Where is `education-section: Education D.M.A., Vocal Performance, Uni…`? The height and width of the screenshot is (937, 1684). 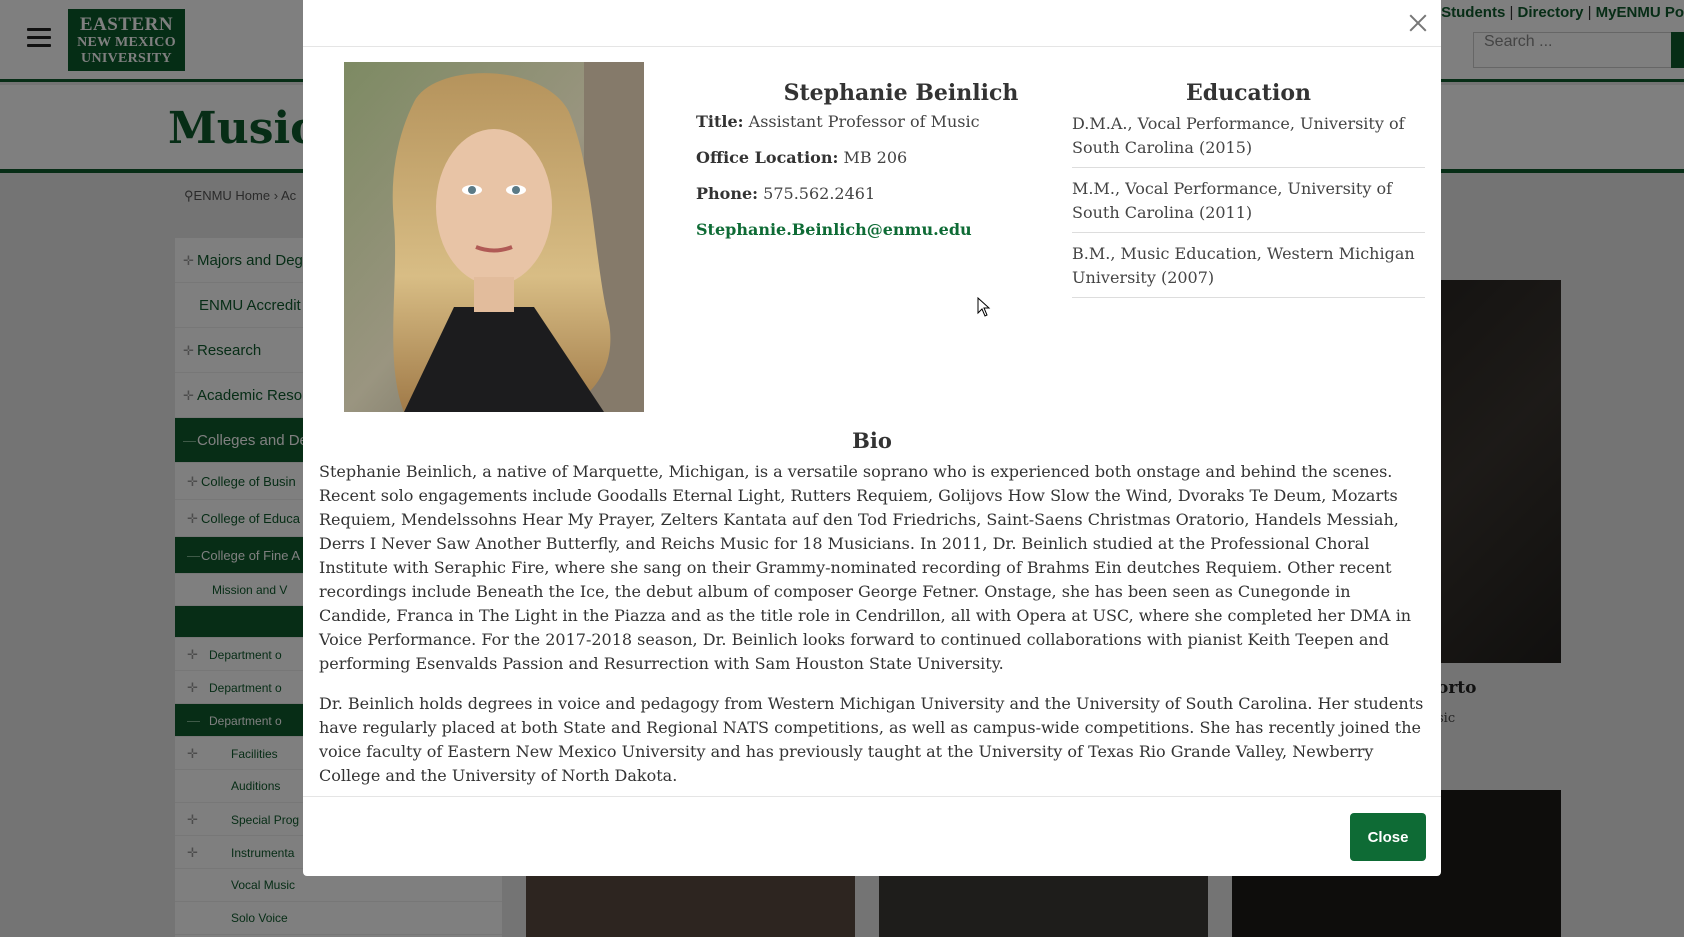 education-section: Education D.M.A., Vocal Performance, Uni… is located at coordinates (1248, 193).